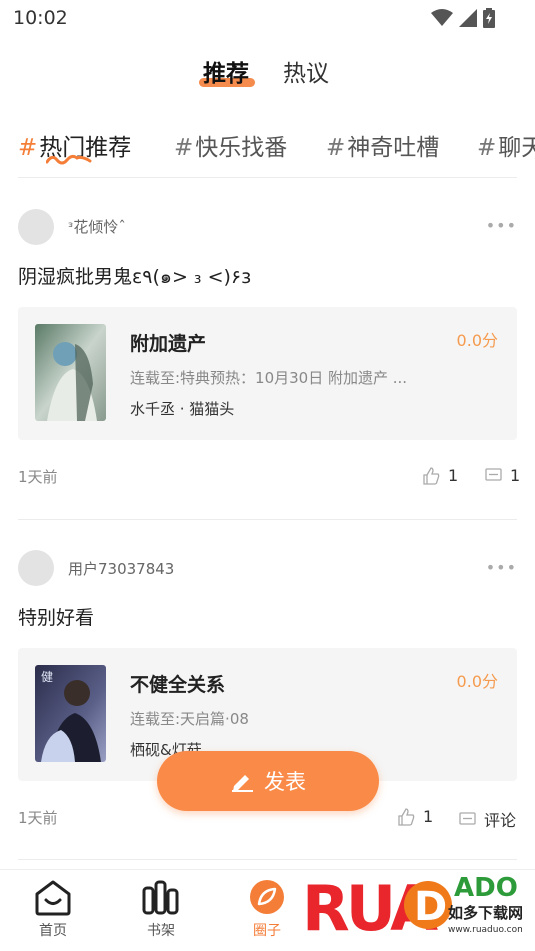 The image size is (535, 951). What do you see at coordinates (160, 897) in the screenshot?
I see `bookshelf-icon` at bounding box center [160, 897].